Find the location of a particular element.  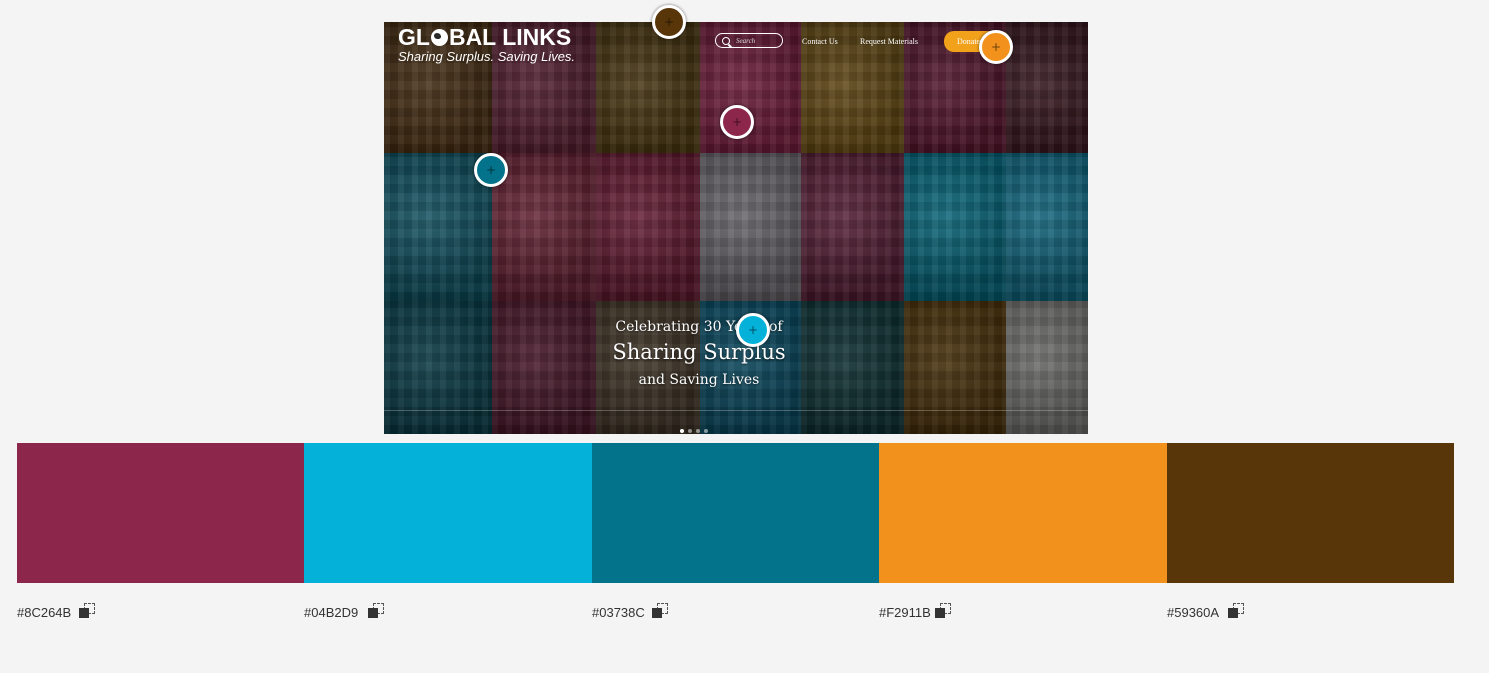

hex-value: #59360A is located at coordinates (1193, 612).